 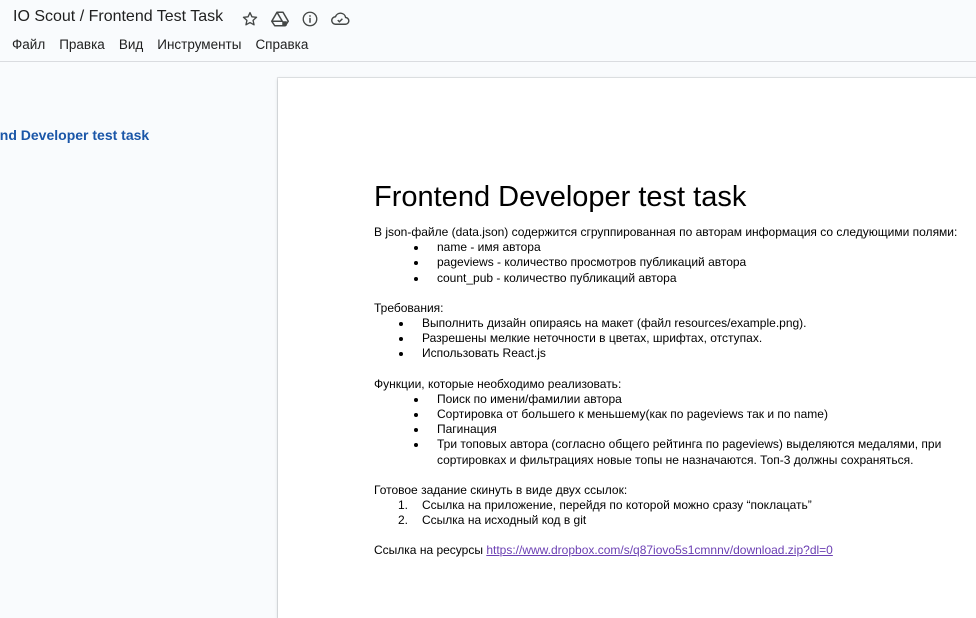 What do you see at coordinates (74, 135) in the screenshot?
I see `outline-heading-link: end Developer test task` at bounding box center [74, 135].